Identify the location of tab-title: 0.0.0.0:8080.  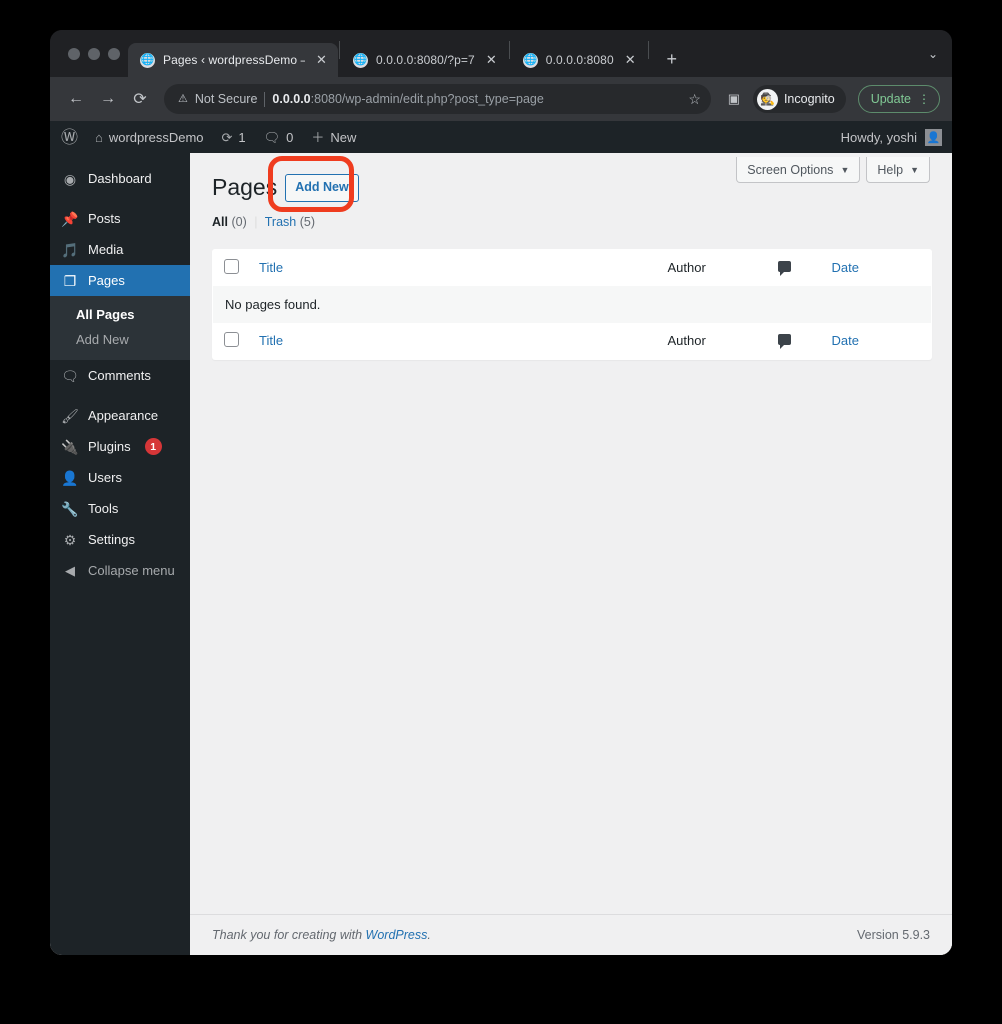
(579, 60).